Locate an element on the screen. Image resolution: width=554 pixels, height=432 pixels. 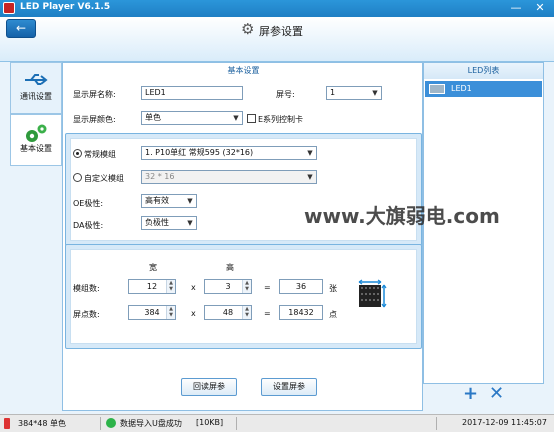
pixels-height-value: 48 is located at coordinates (228, 312).